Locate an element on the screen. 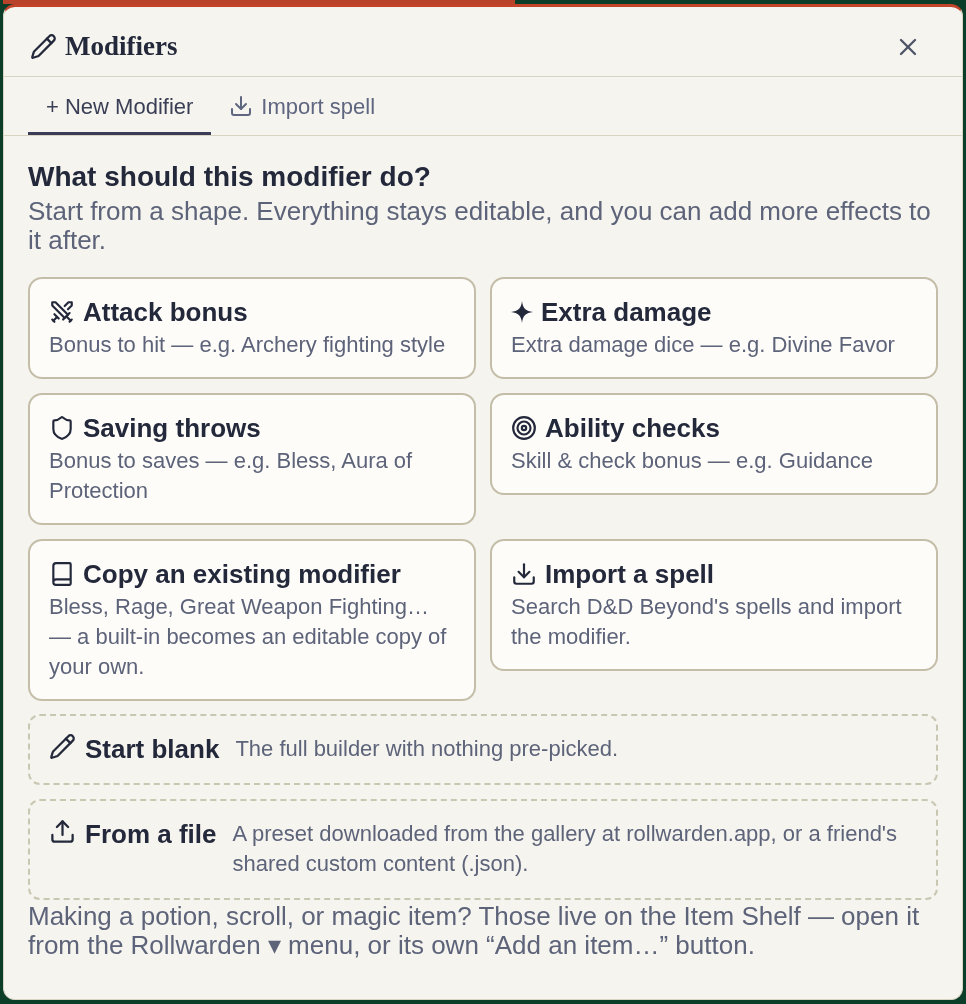 The width and height of the screenshot is (966, 1004). option-card: Import a spell Search D&D Beyond's spells and import the modifier. is located at coordinates (714, 605).